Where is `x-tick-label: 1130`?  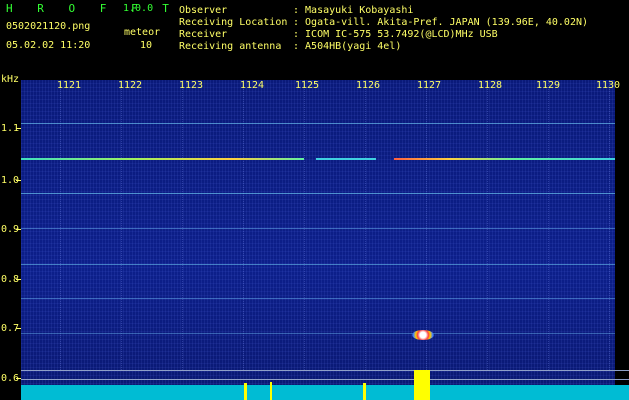 x-tick-label: 1130 is located at coordinates (608, 85).